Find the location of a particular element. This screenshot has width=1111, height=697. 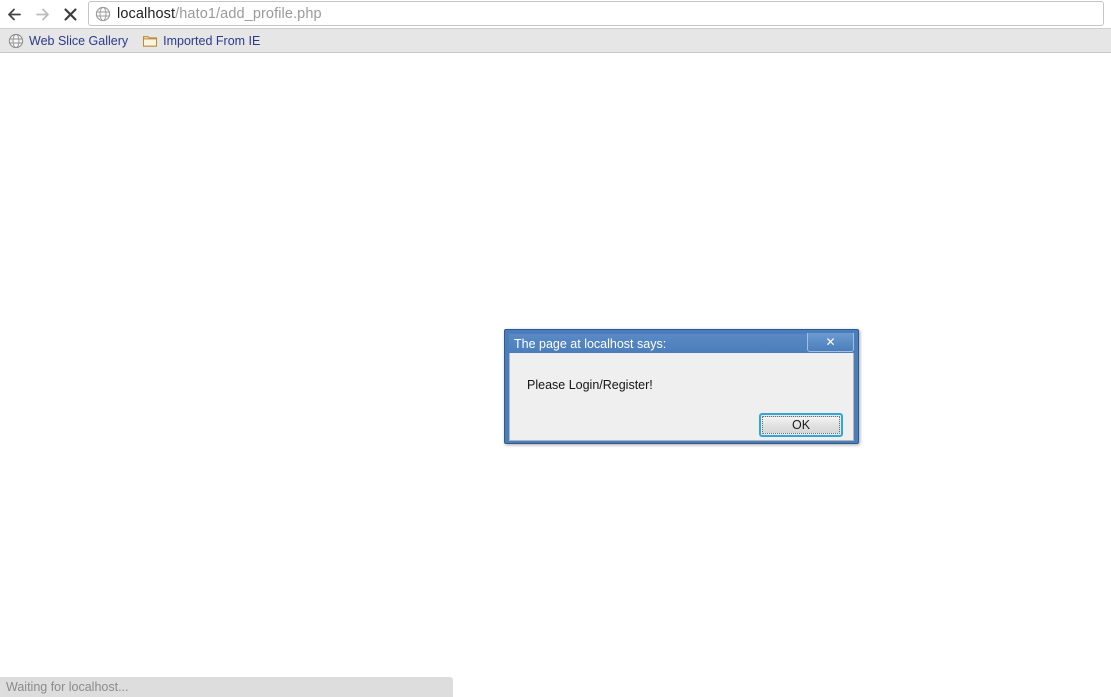

dialog-titlebar: The page at localhost says: is located at coordinates (681, 343).